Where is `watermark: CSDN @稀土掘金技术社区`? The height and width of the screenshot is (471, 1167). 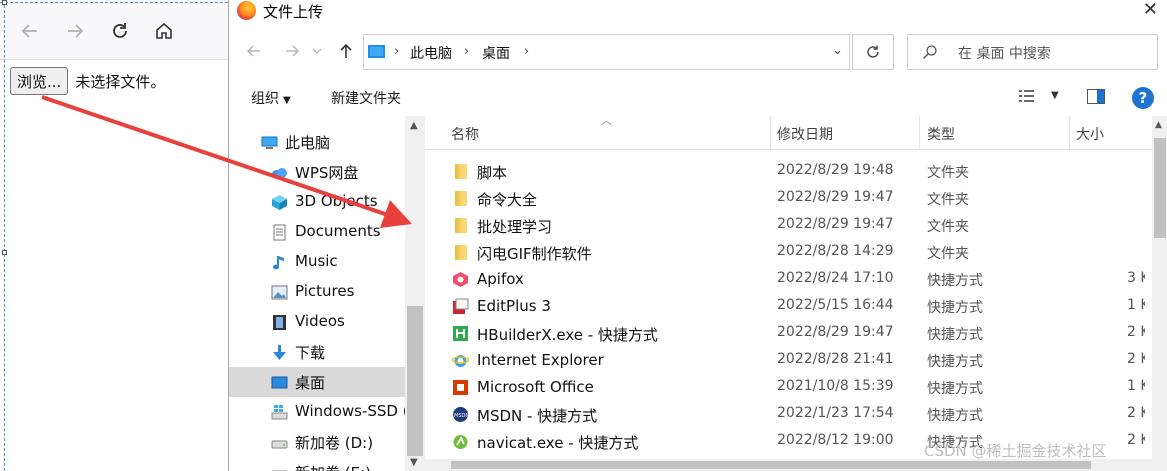 watermark: CSDN @稀土掘金技术社区 is located at coordinates (1015, 451).